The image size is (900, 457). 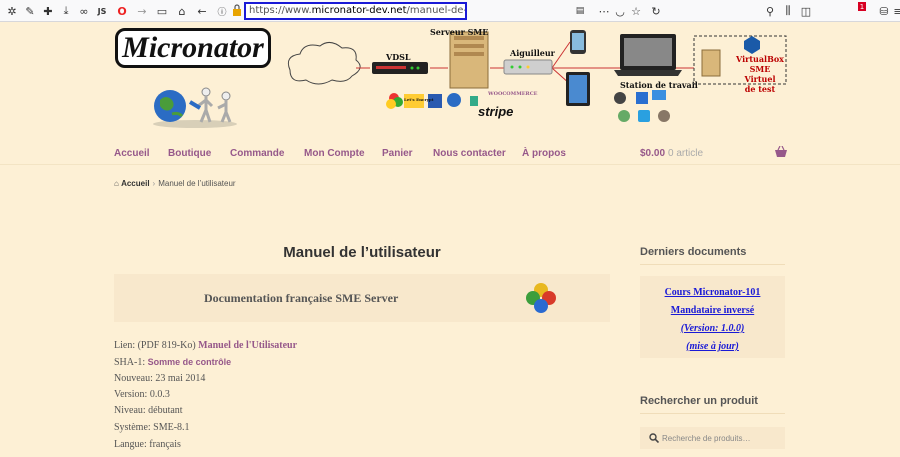 I want to click on station-label: Station de travail, so click(x=659, y=85).